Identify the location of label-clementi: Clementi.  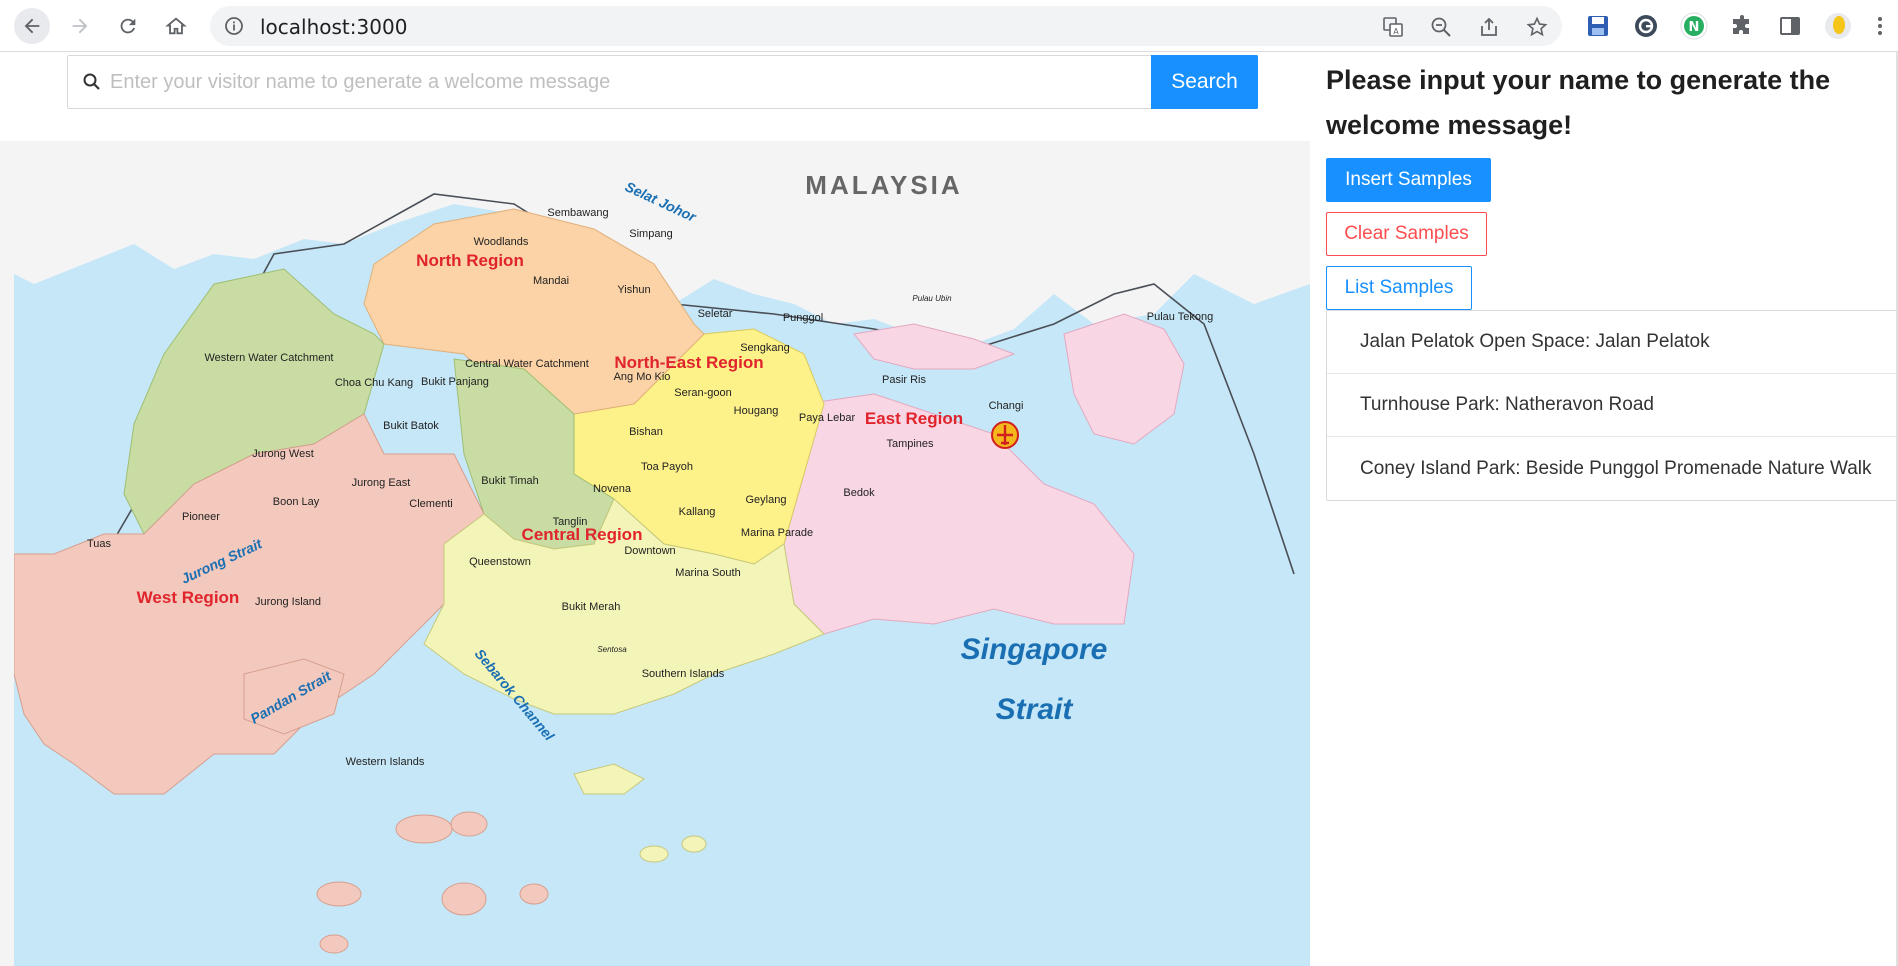
(430, 504).